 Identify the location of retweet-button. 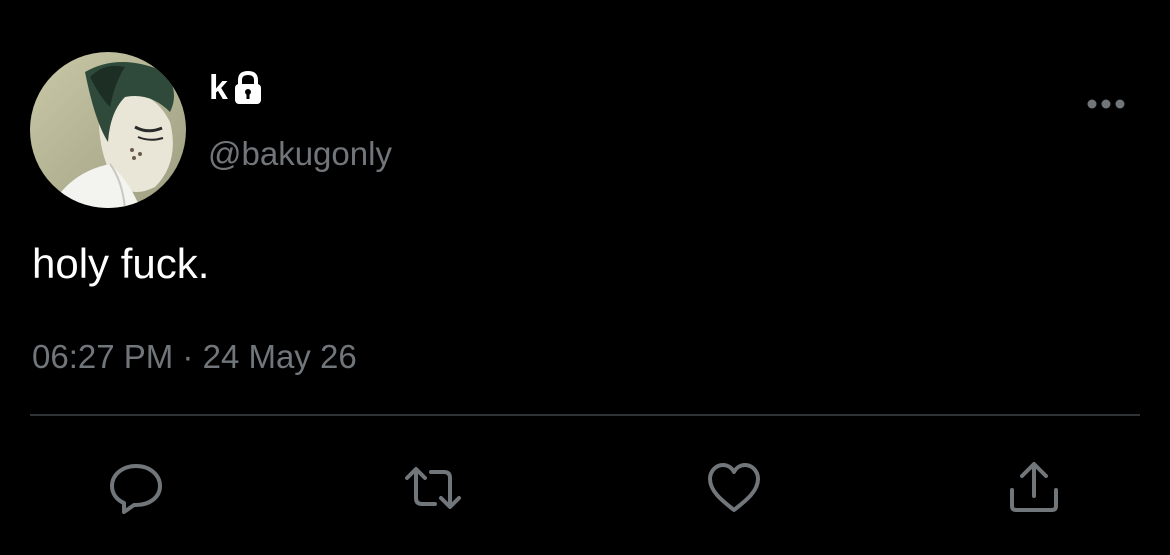
(433, 488).